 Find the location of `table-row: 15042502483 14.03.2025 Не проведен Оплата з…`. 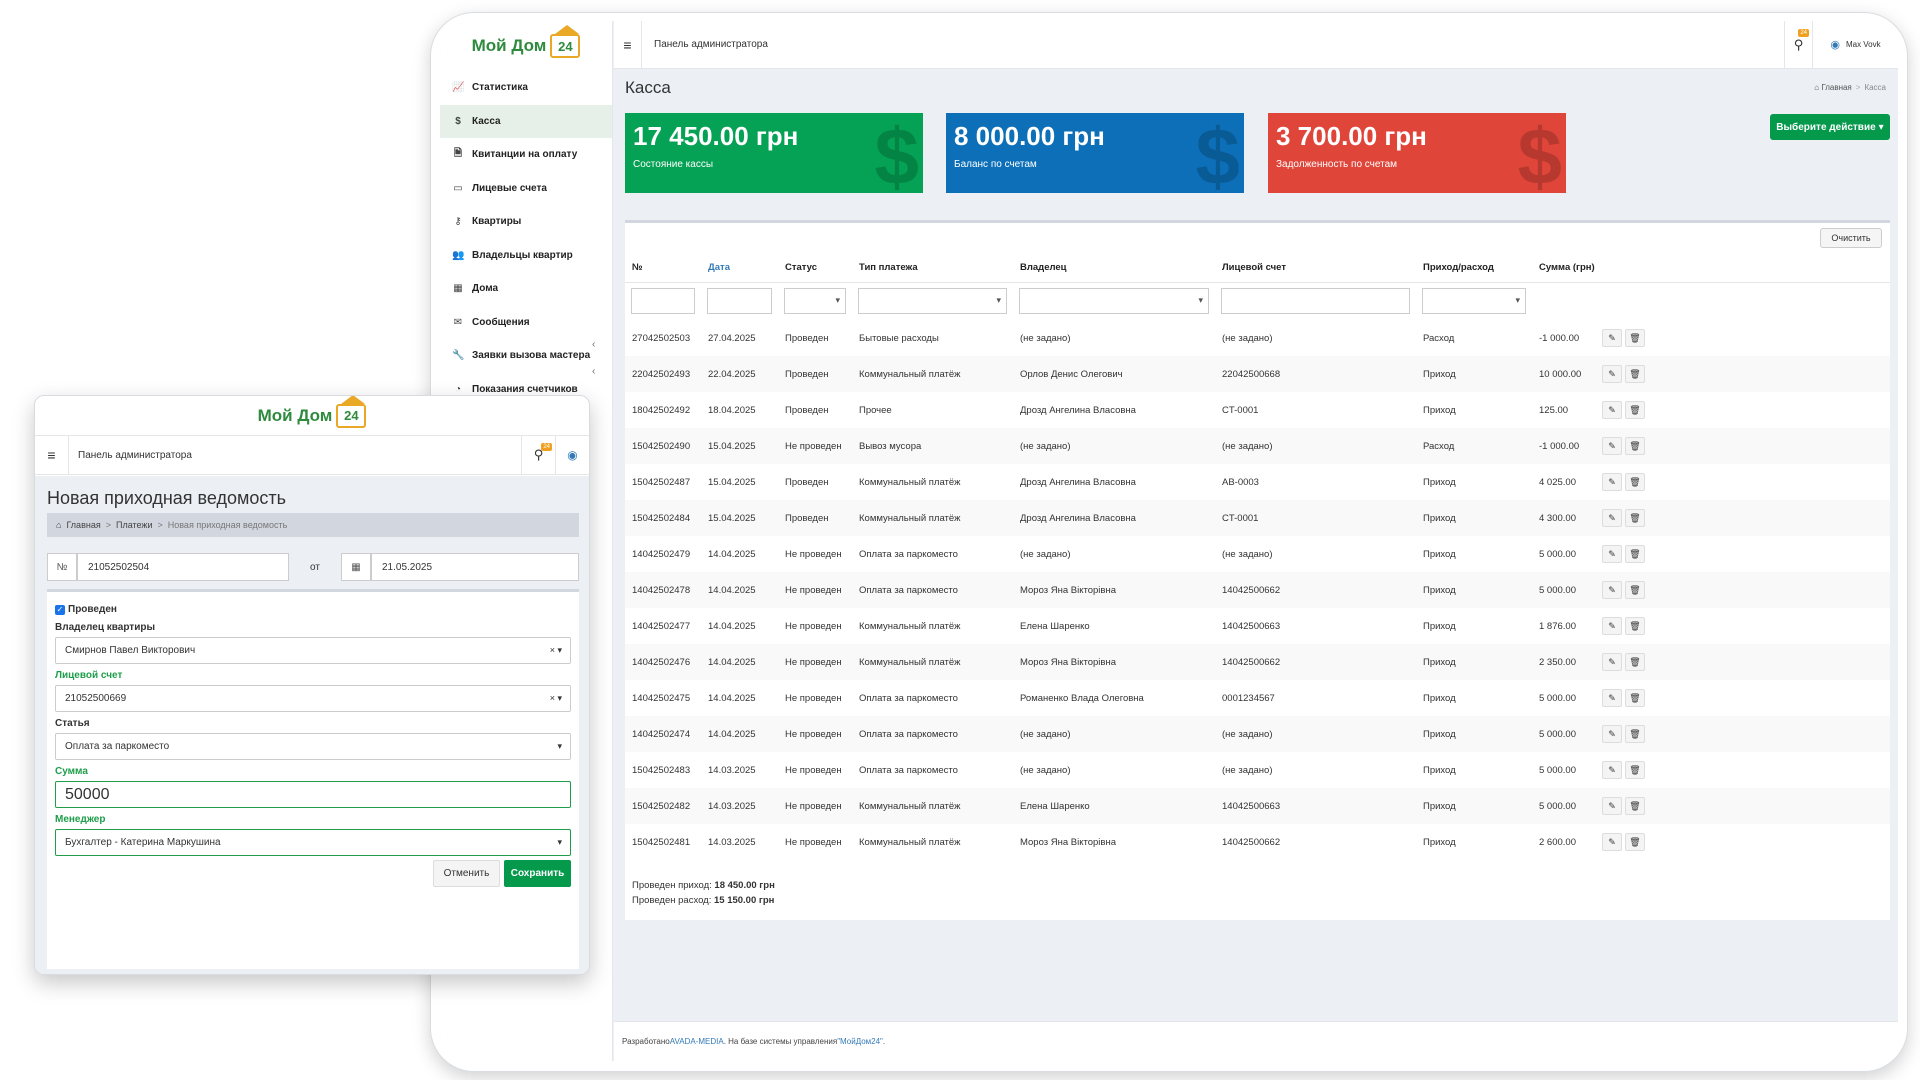

table-row: 15042502483 14.03.2025 Не проведен Оплата з… is located at coordinates (1257, 770).